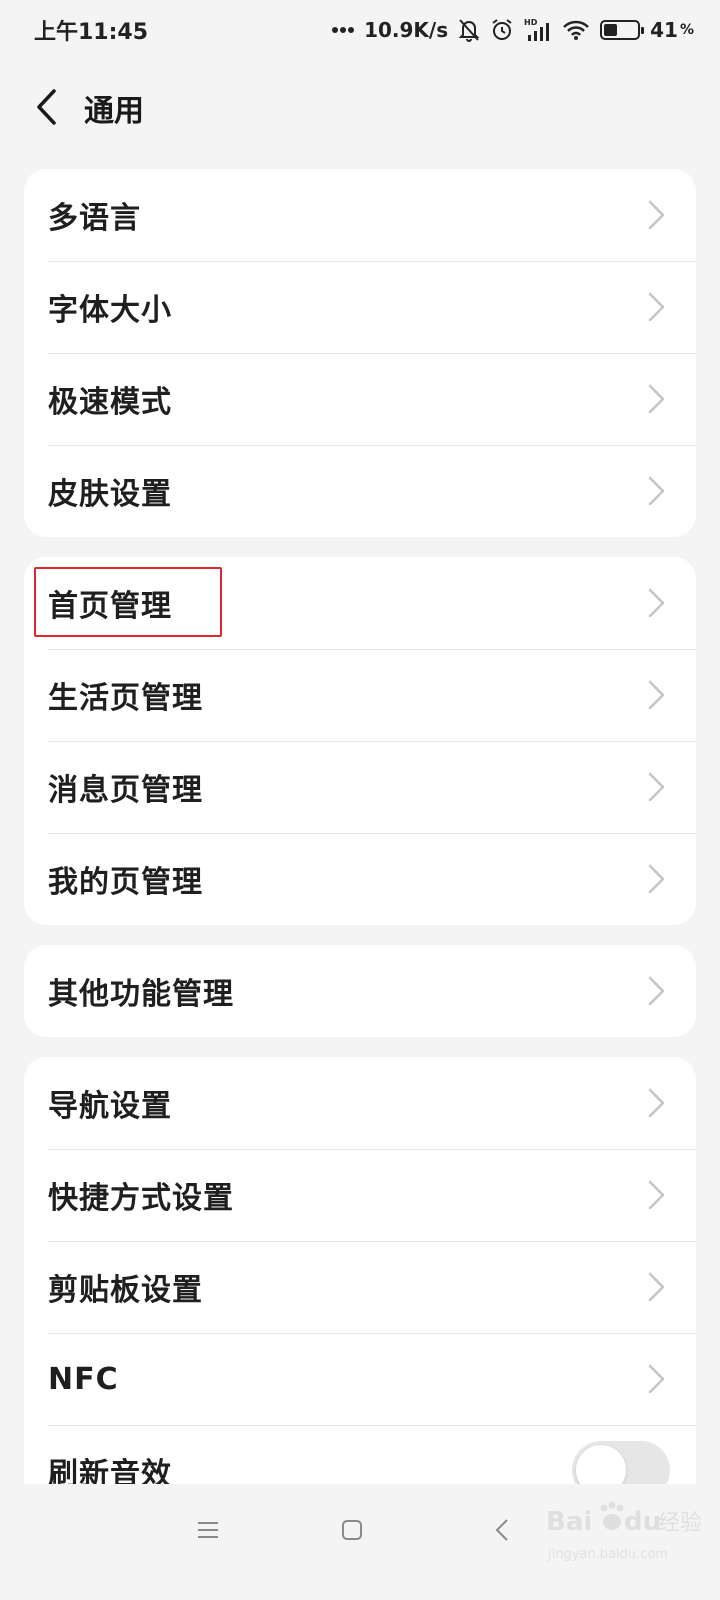  What do you see at coordinates (686, 30) in the screenshot?
I see `battery-percent-sign: %` at bounding box center [686, 30].